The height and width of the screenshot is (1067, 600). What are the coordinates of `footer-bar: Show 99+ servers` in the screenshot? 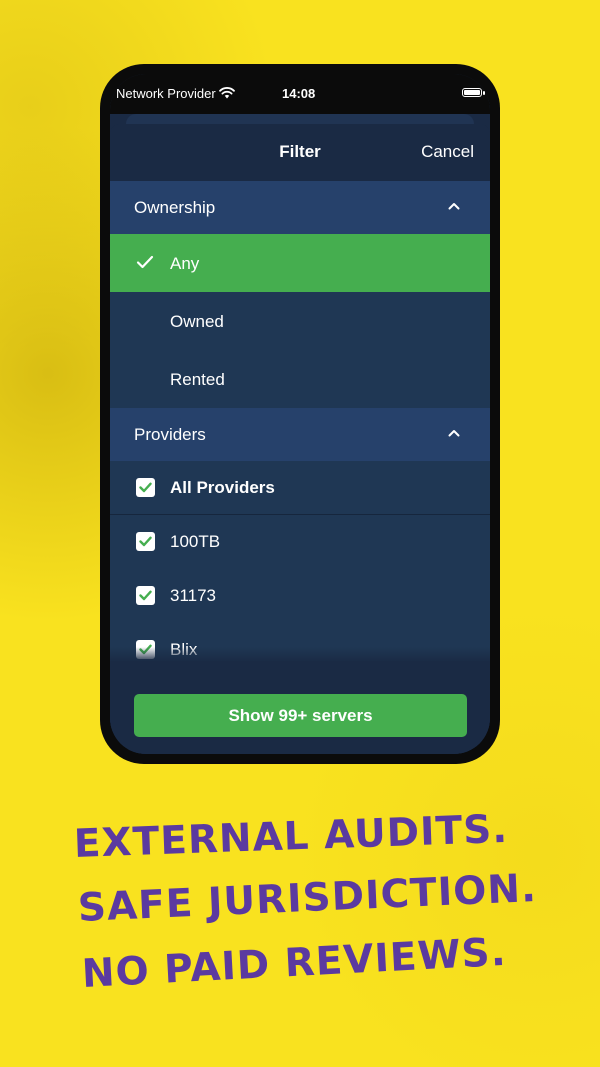 It's located at (300, 700).